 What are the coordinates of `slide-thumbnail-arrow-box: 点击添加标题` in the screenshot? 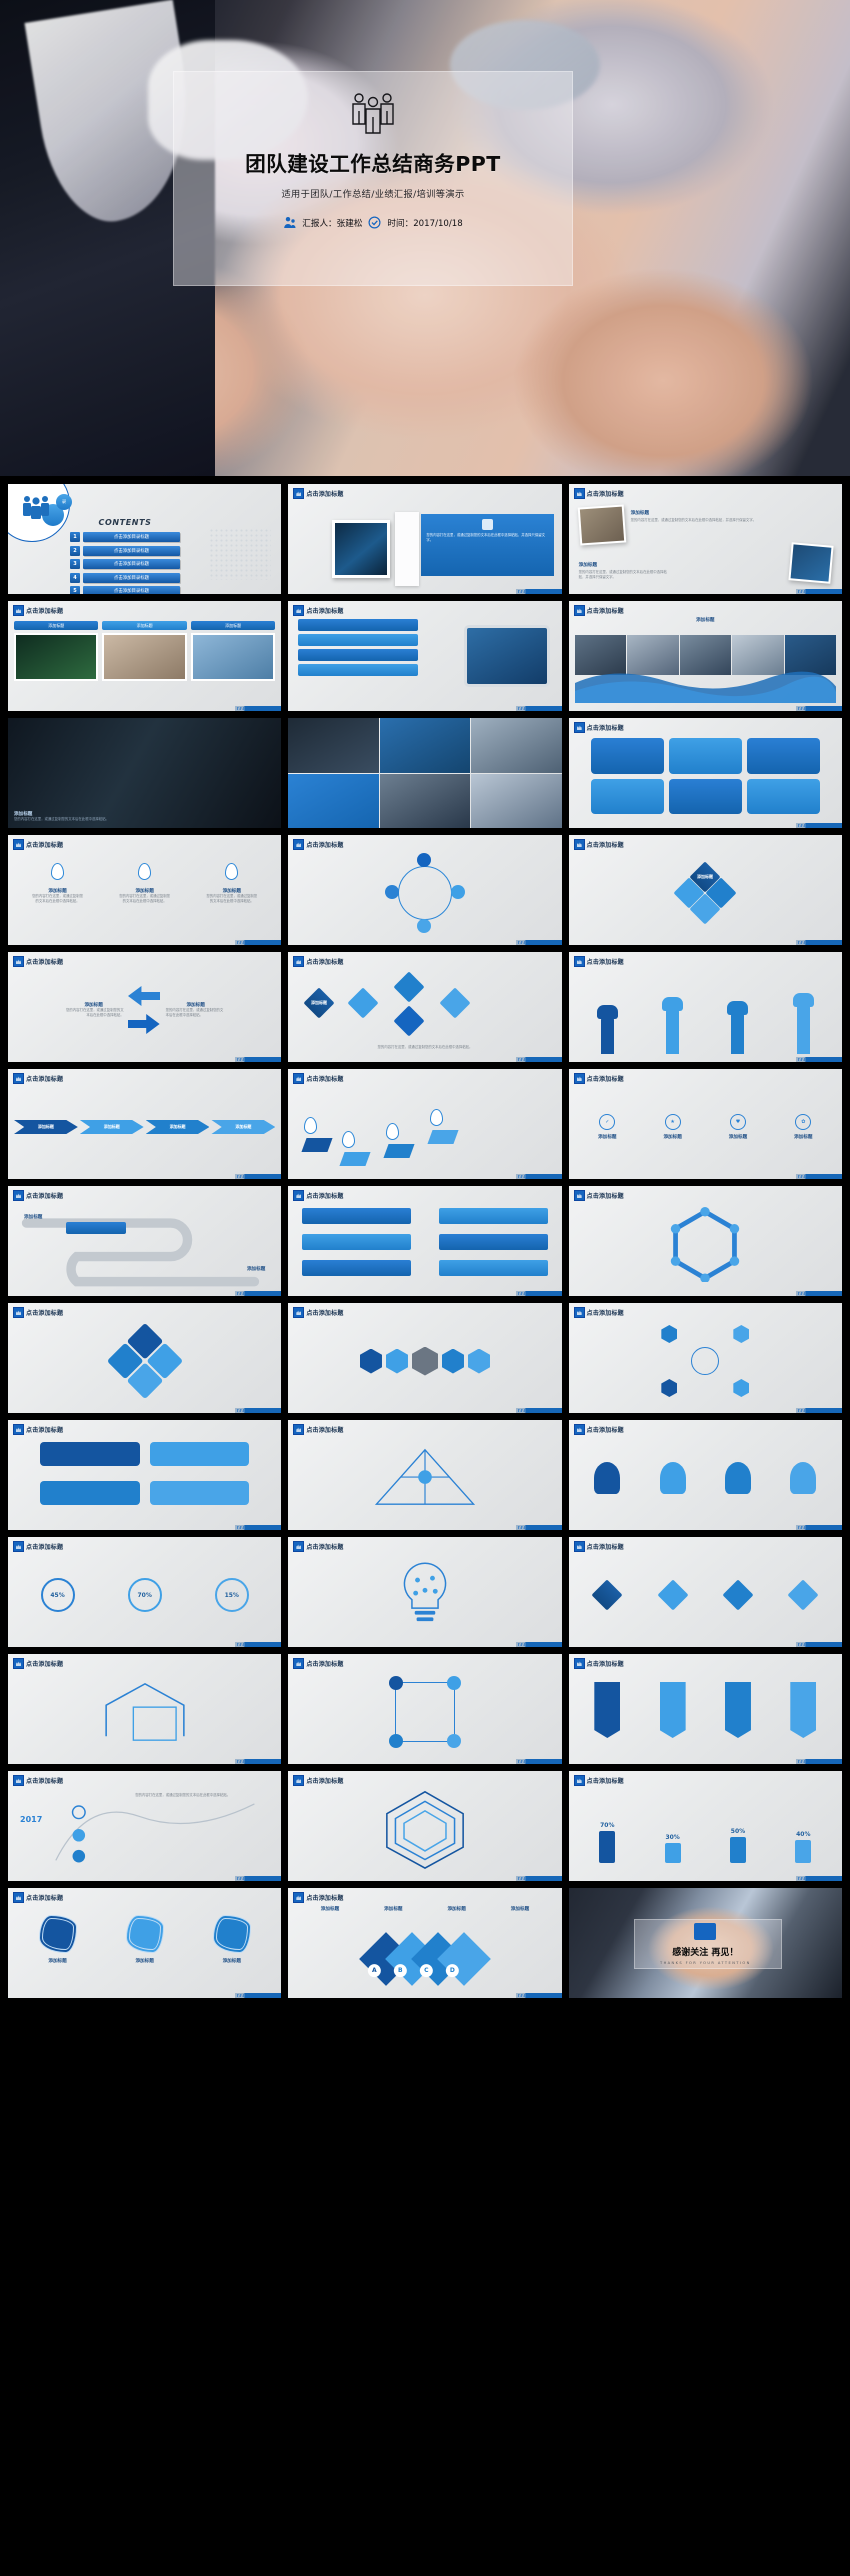 It's located at (145, 1709).